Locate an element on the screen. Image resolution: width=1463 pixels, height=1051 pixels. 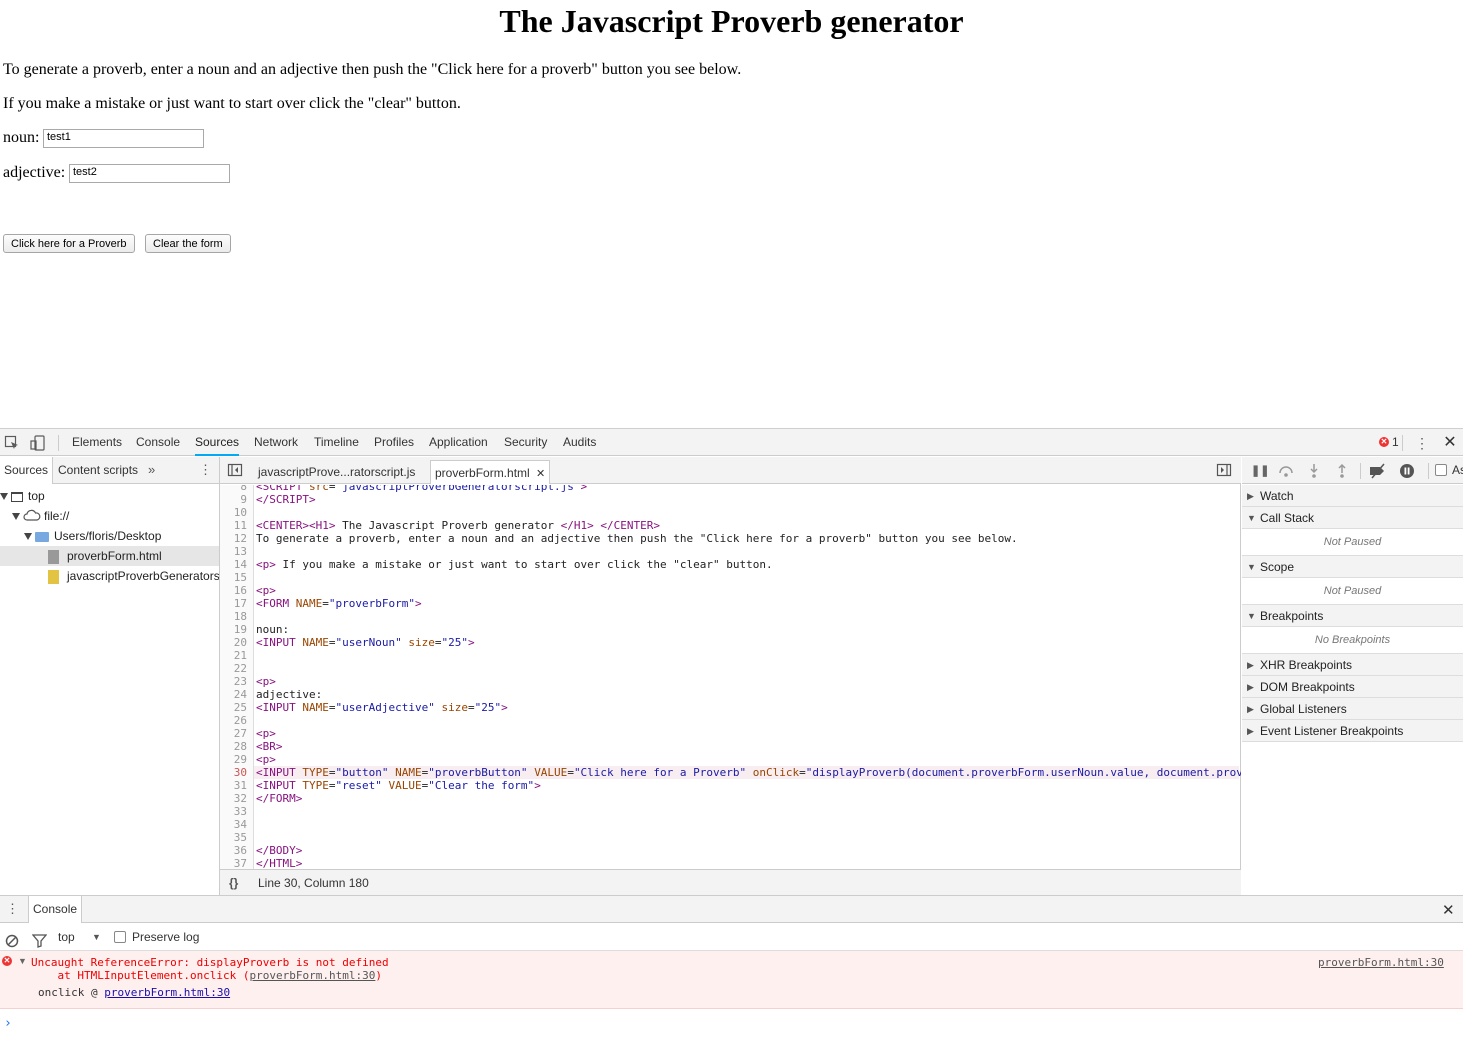
line-number: 34 is located at coordinates (233, 824).